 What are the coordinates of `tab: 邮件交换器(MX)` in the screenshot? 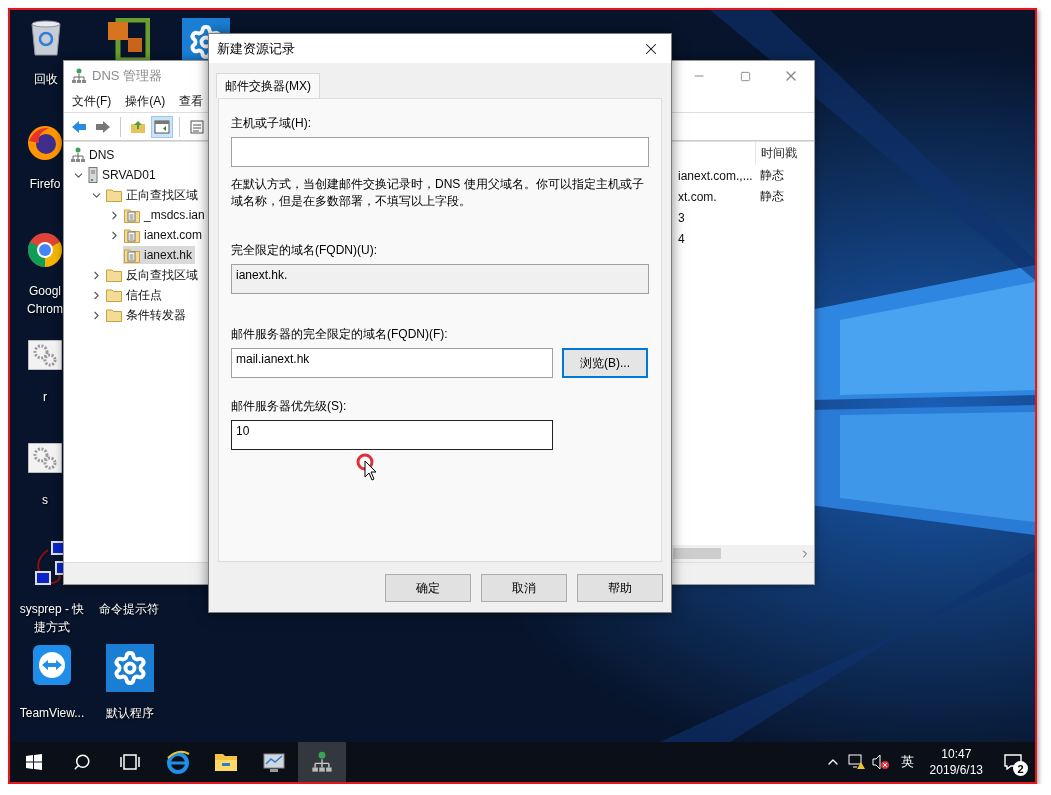 It's located at (268, 85).